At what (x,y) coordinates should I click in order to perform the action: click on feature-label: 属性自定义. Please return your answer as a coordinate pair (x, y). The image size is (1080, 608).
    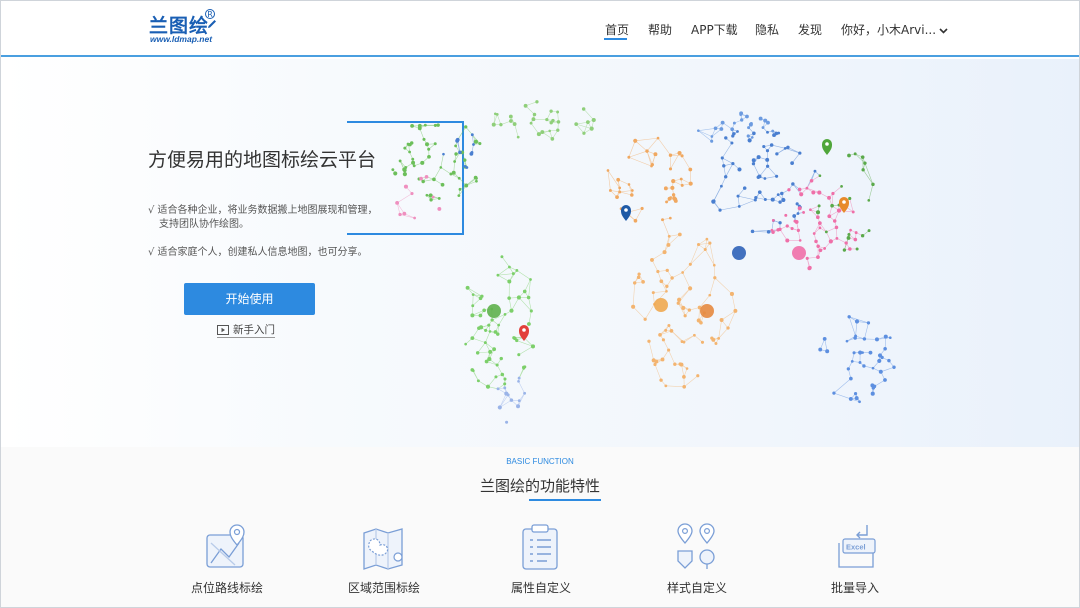
    Looking at the image, I should click on (540, 588).